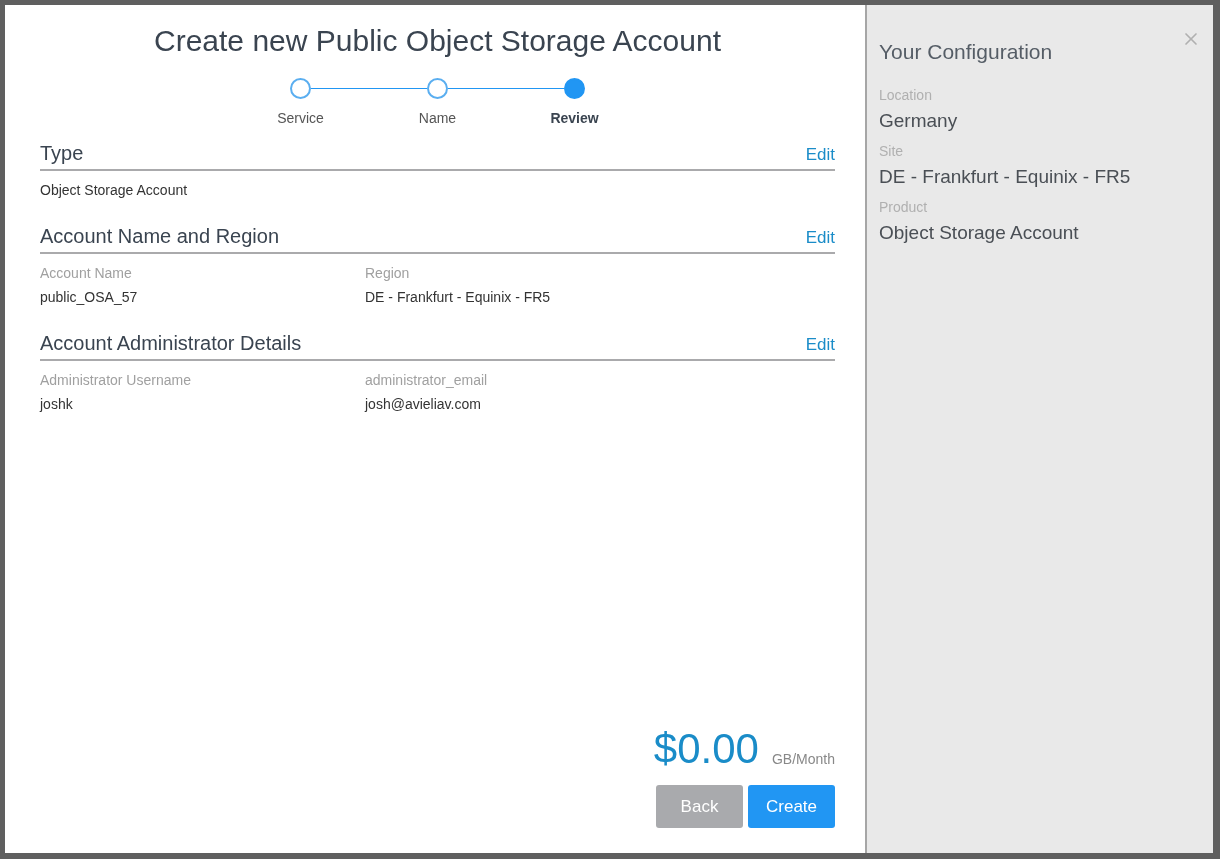 This screenshot has width=1220, height=859. Describe the element at coordinates (89, 297) in the screenshot. I see `field-value: public_OSA_57` at that location.